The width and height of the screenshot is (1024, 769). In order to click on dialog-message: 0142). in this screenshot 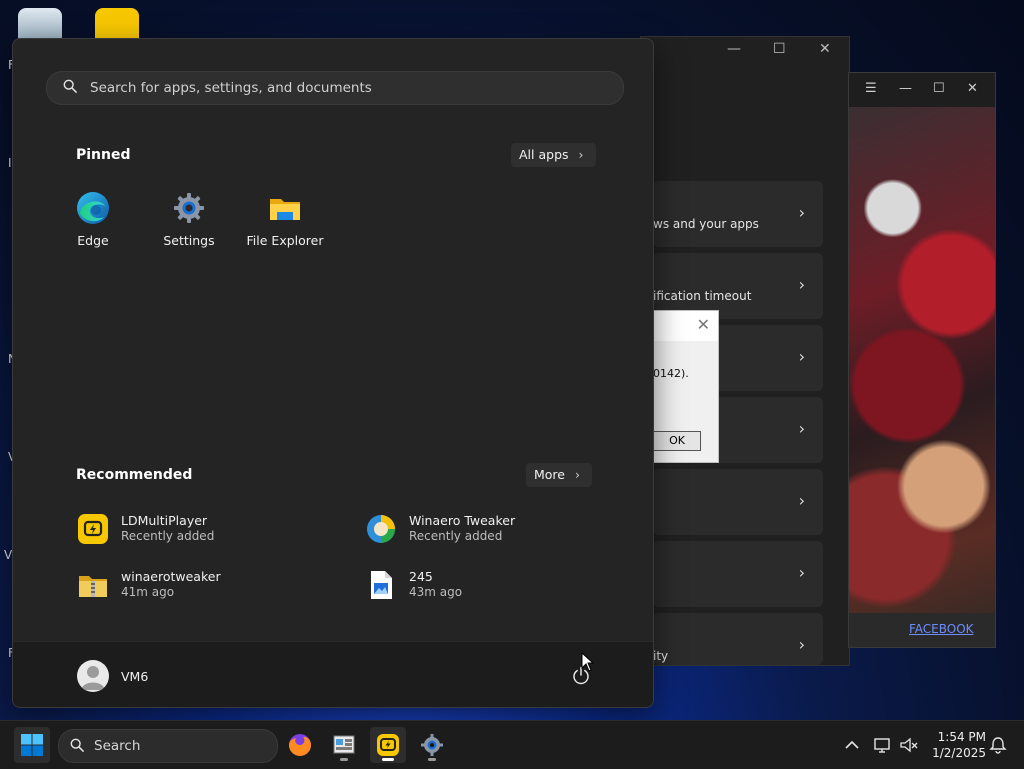, I will do `click(671, 373)`.